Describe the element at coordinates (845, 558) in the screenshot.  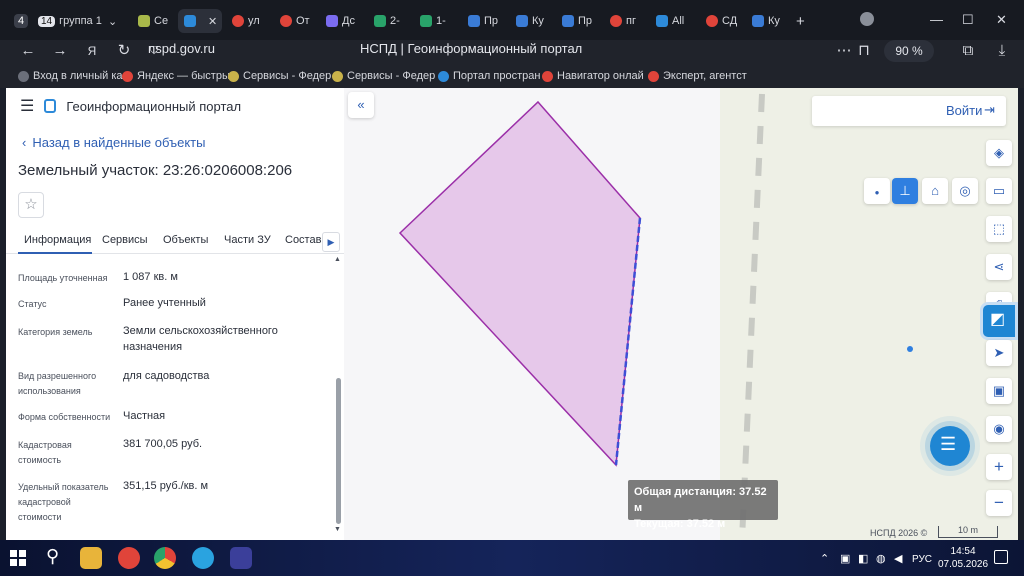
I see `tray-app-icon: ▣` at that location.